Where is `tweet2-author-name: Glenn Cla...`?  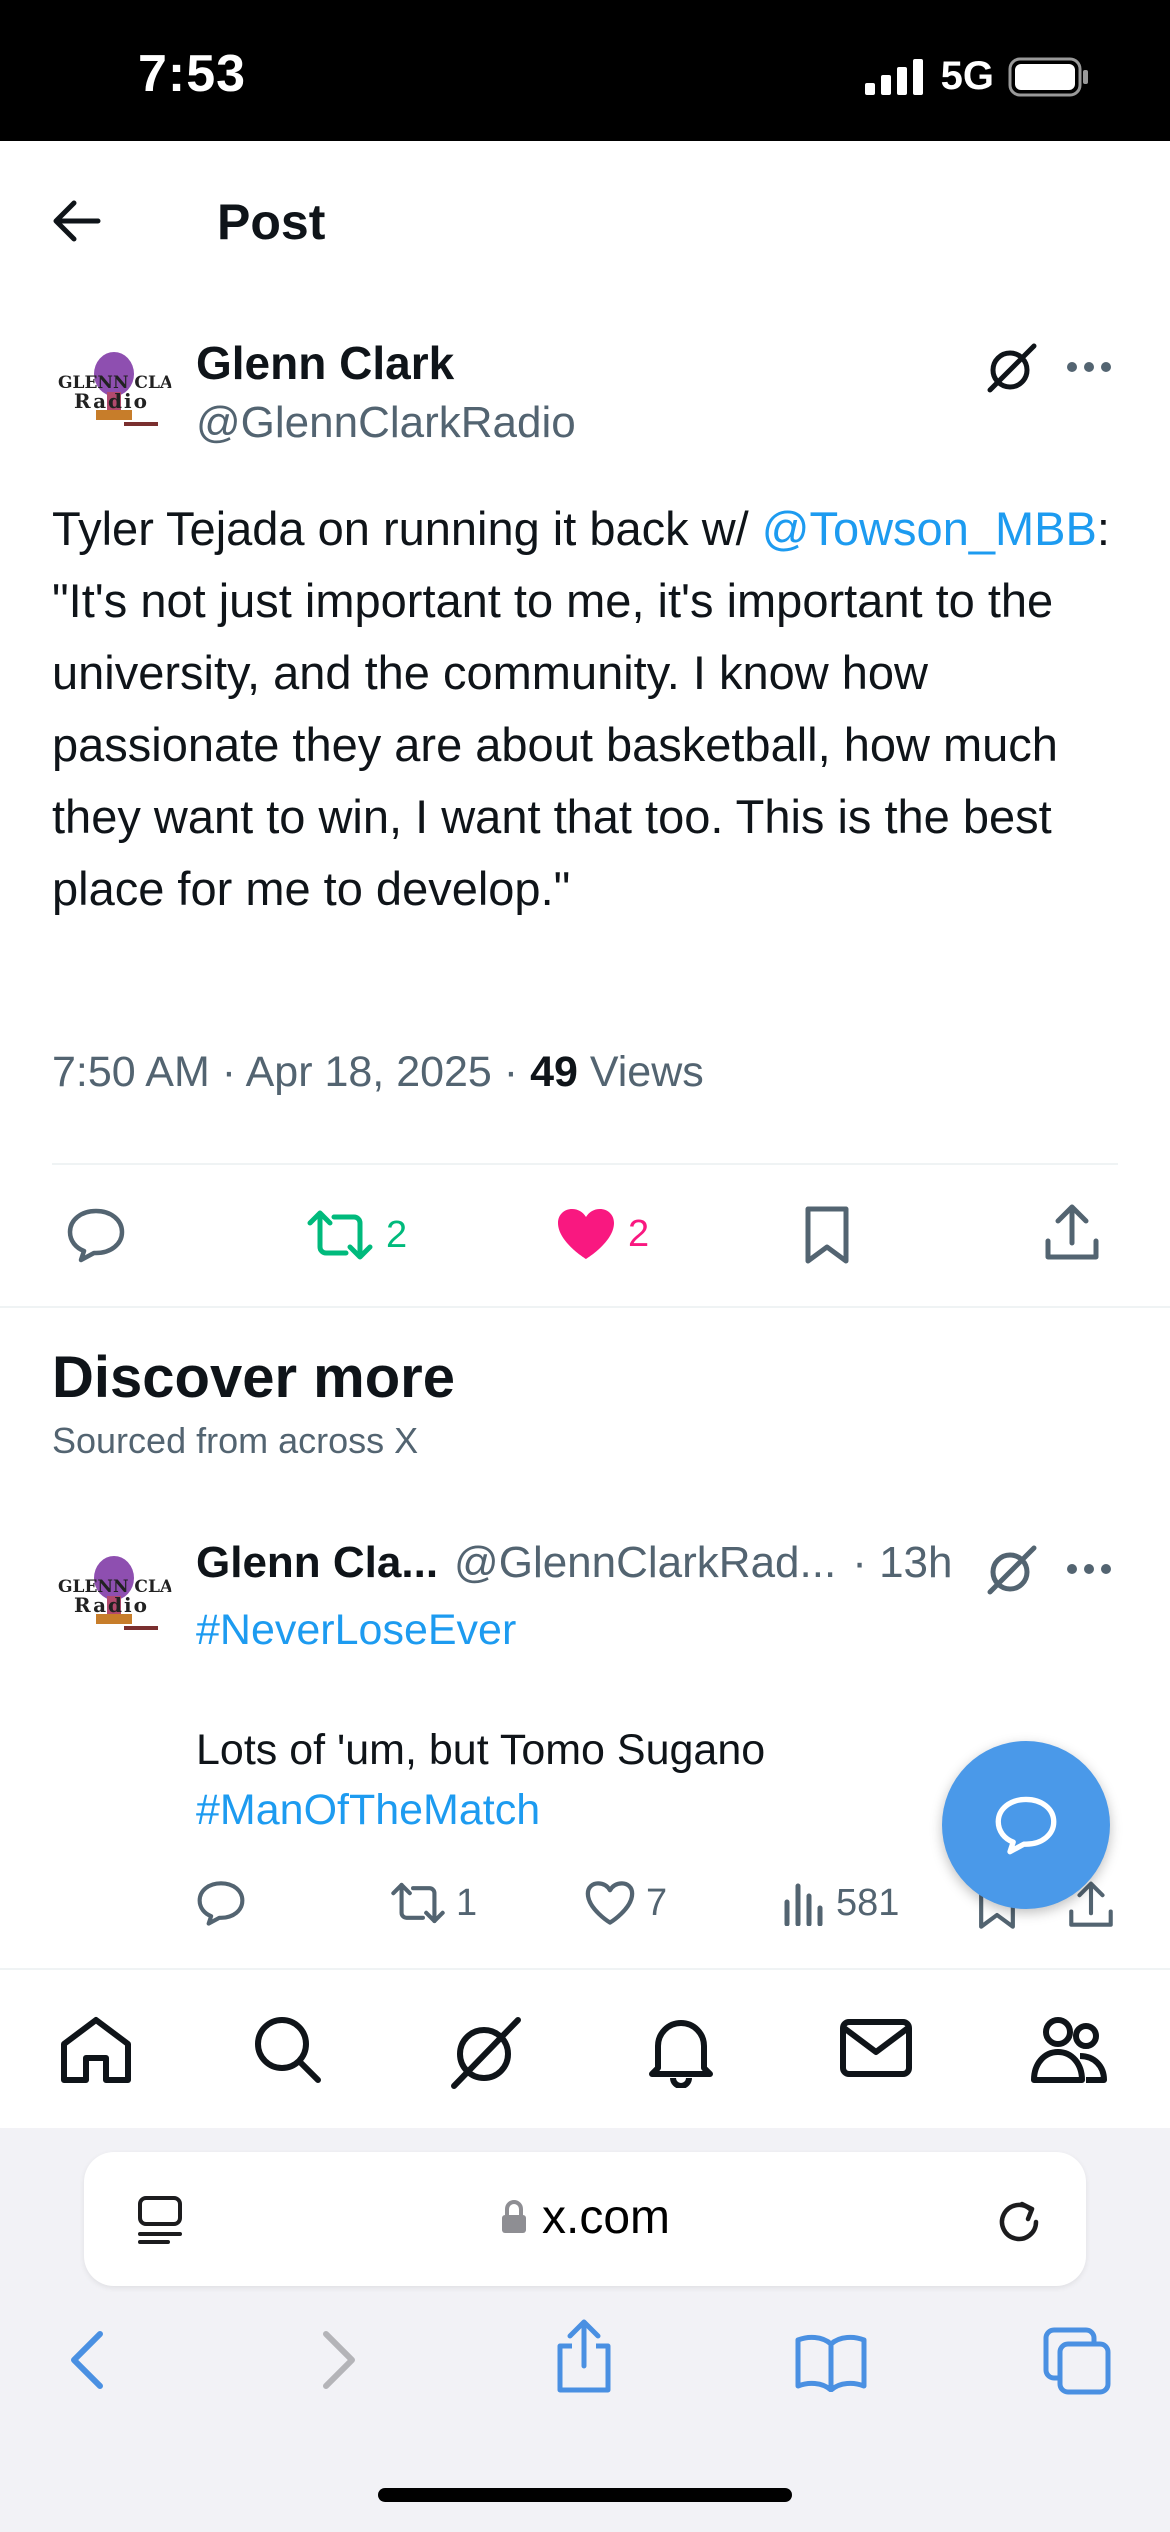 tweet2-author-name: Glenn Cla... is located at coordinates (317, 1563).